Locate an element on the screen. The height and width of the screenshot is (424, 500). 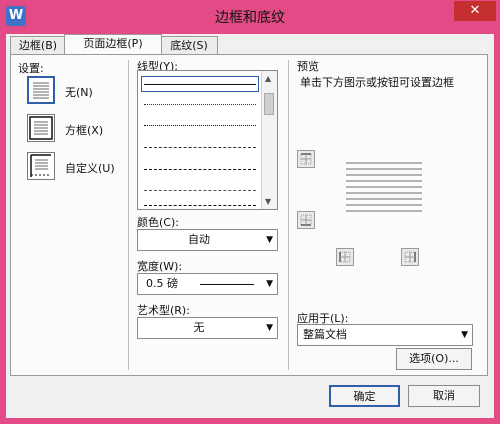
custom-icon is located at coordinates (41, 166).